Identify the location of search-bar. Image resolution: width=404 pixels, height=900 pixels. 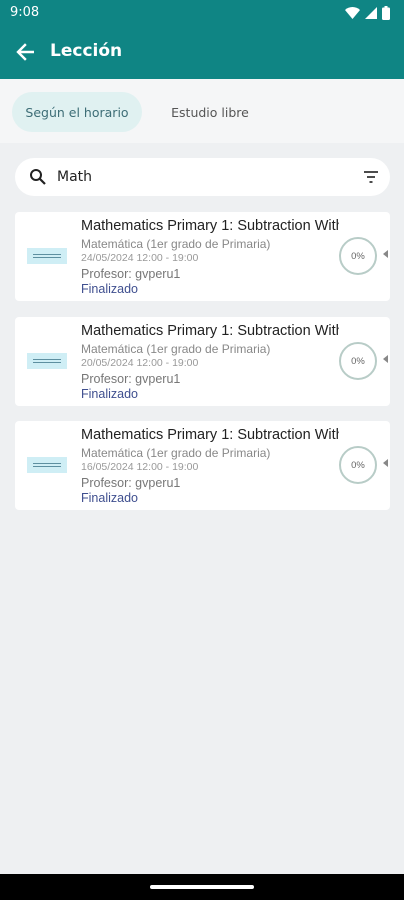
(202, 177).